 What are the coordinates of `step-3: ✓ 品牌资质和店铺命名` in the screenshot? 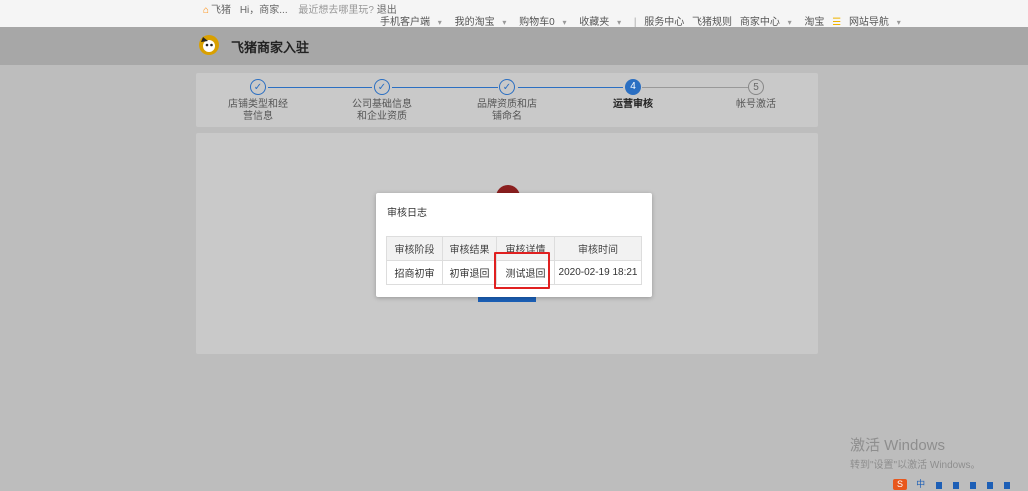 It's located at (507, 101).